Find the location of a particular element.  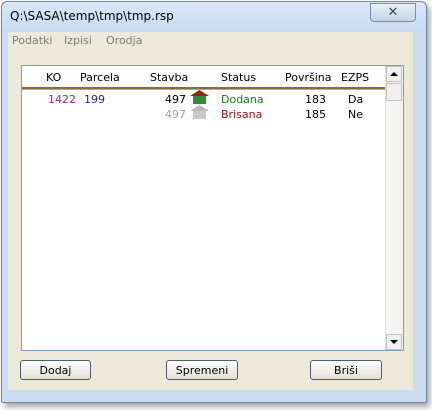

menu-item-orodja: Orodja is located at coordinates (124, 40).